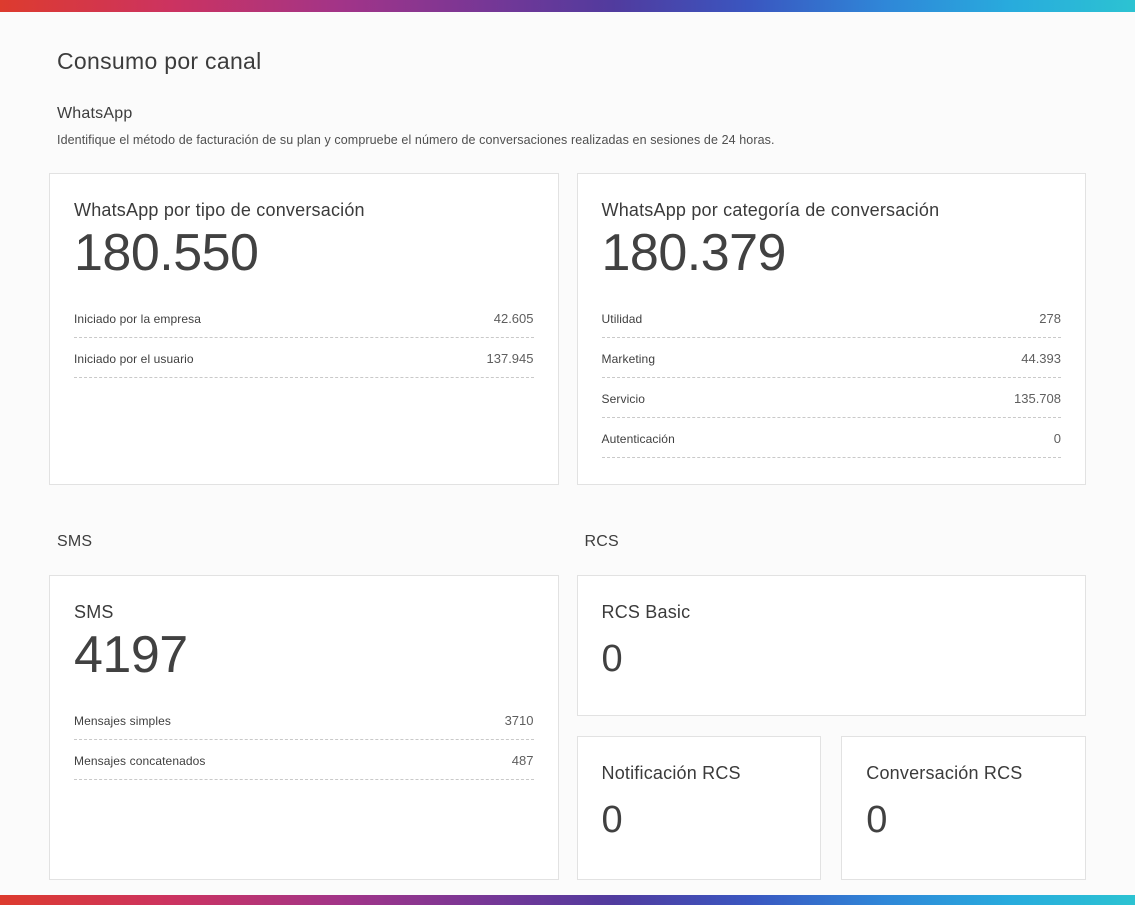  Describe the element at coordinates (1037, 399) in the screenshot. I see `stat-value: 135.708` at that location.